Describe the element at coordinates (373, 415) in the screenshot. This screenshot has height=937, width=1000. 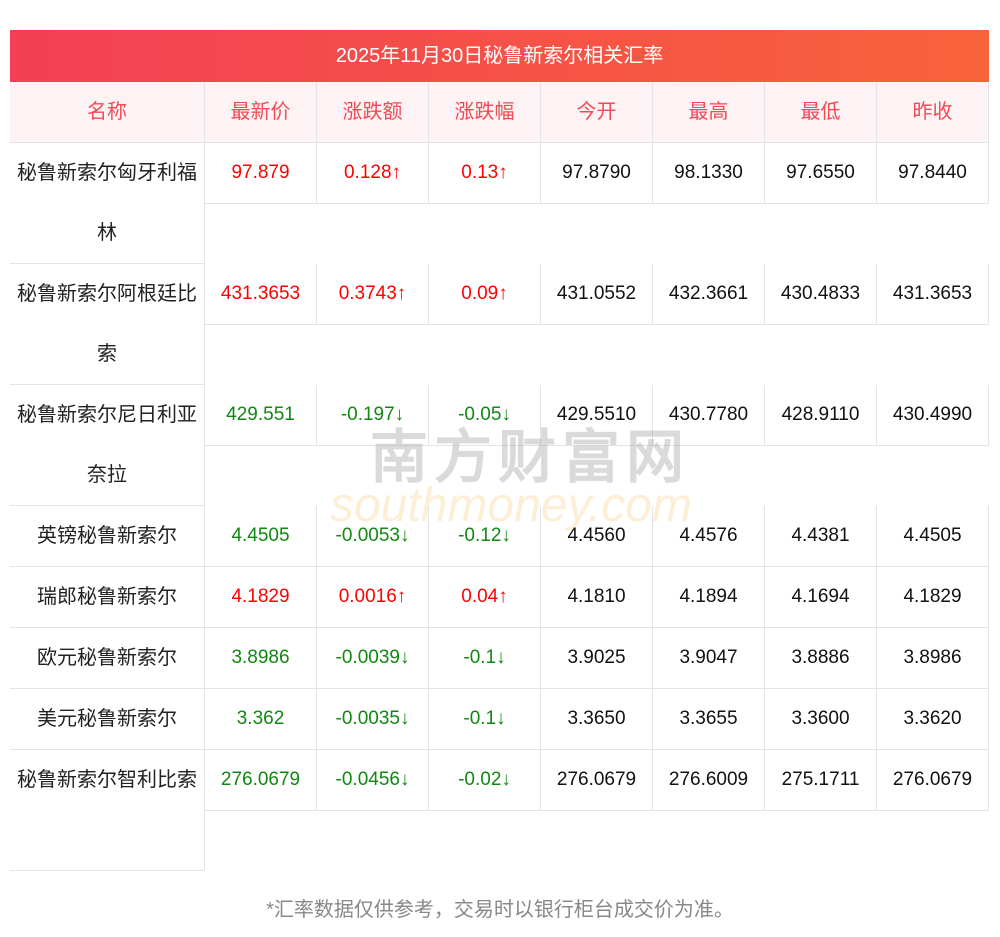
I see `cell-change: -0.197↓` at that location.